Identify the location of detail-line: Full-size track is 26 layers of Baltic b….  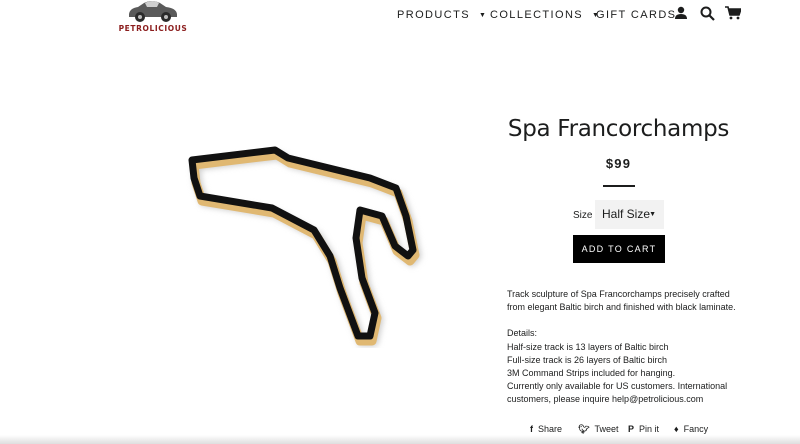
(587, 359).